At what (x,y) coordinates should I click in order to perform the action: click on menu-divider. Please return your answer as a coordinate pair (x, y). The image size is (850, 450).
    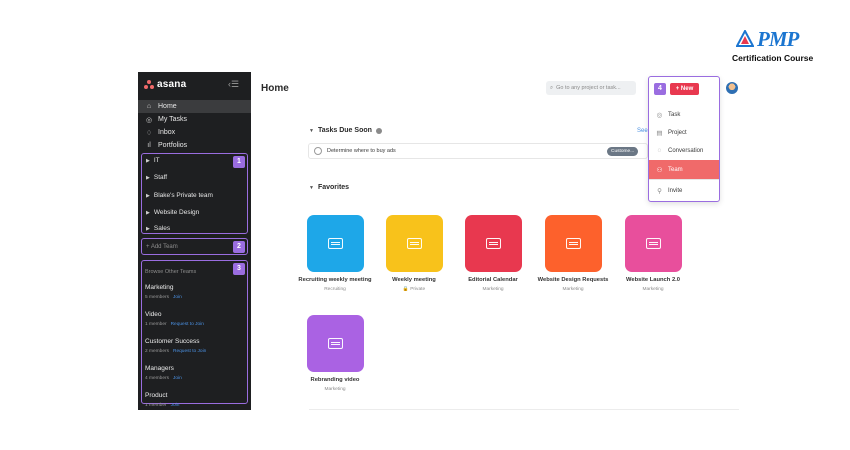
    Looking at the image, I should click on (684, 179).